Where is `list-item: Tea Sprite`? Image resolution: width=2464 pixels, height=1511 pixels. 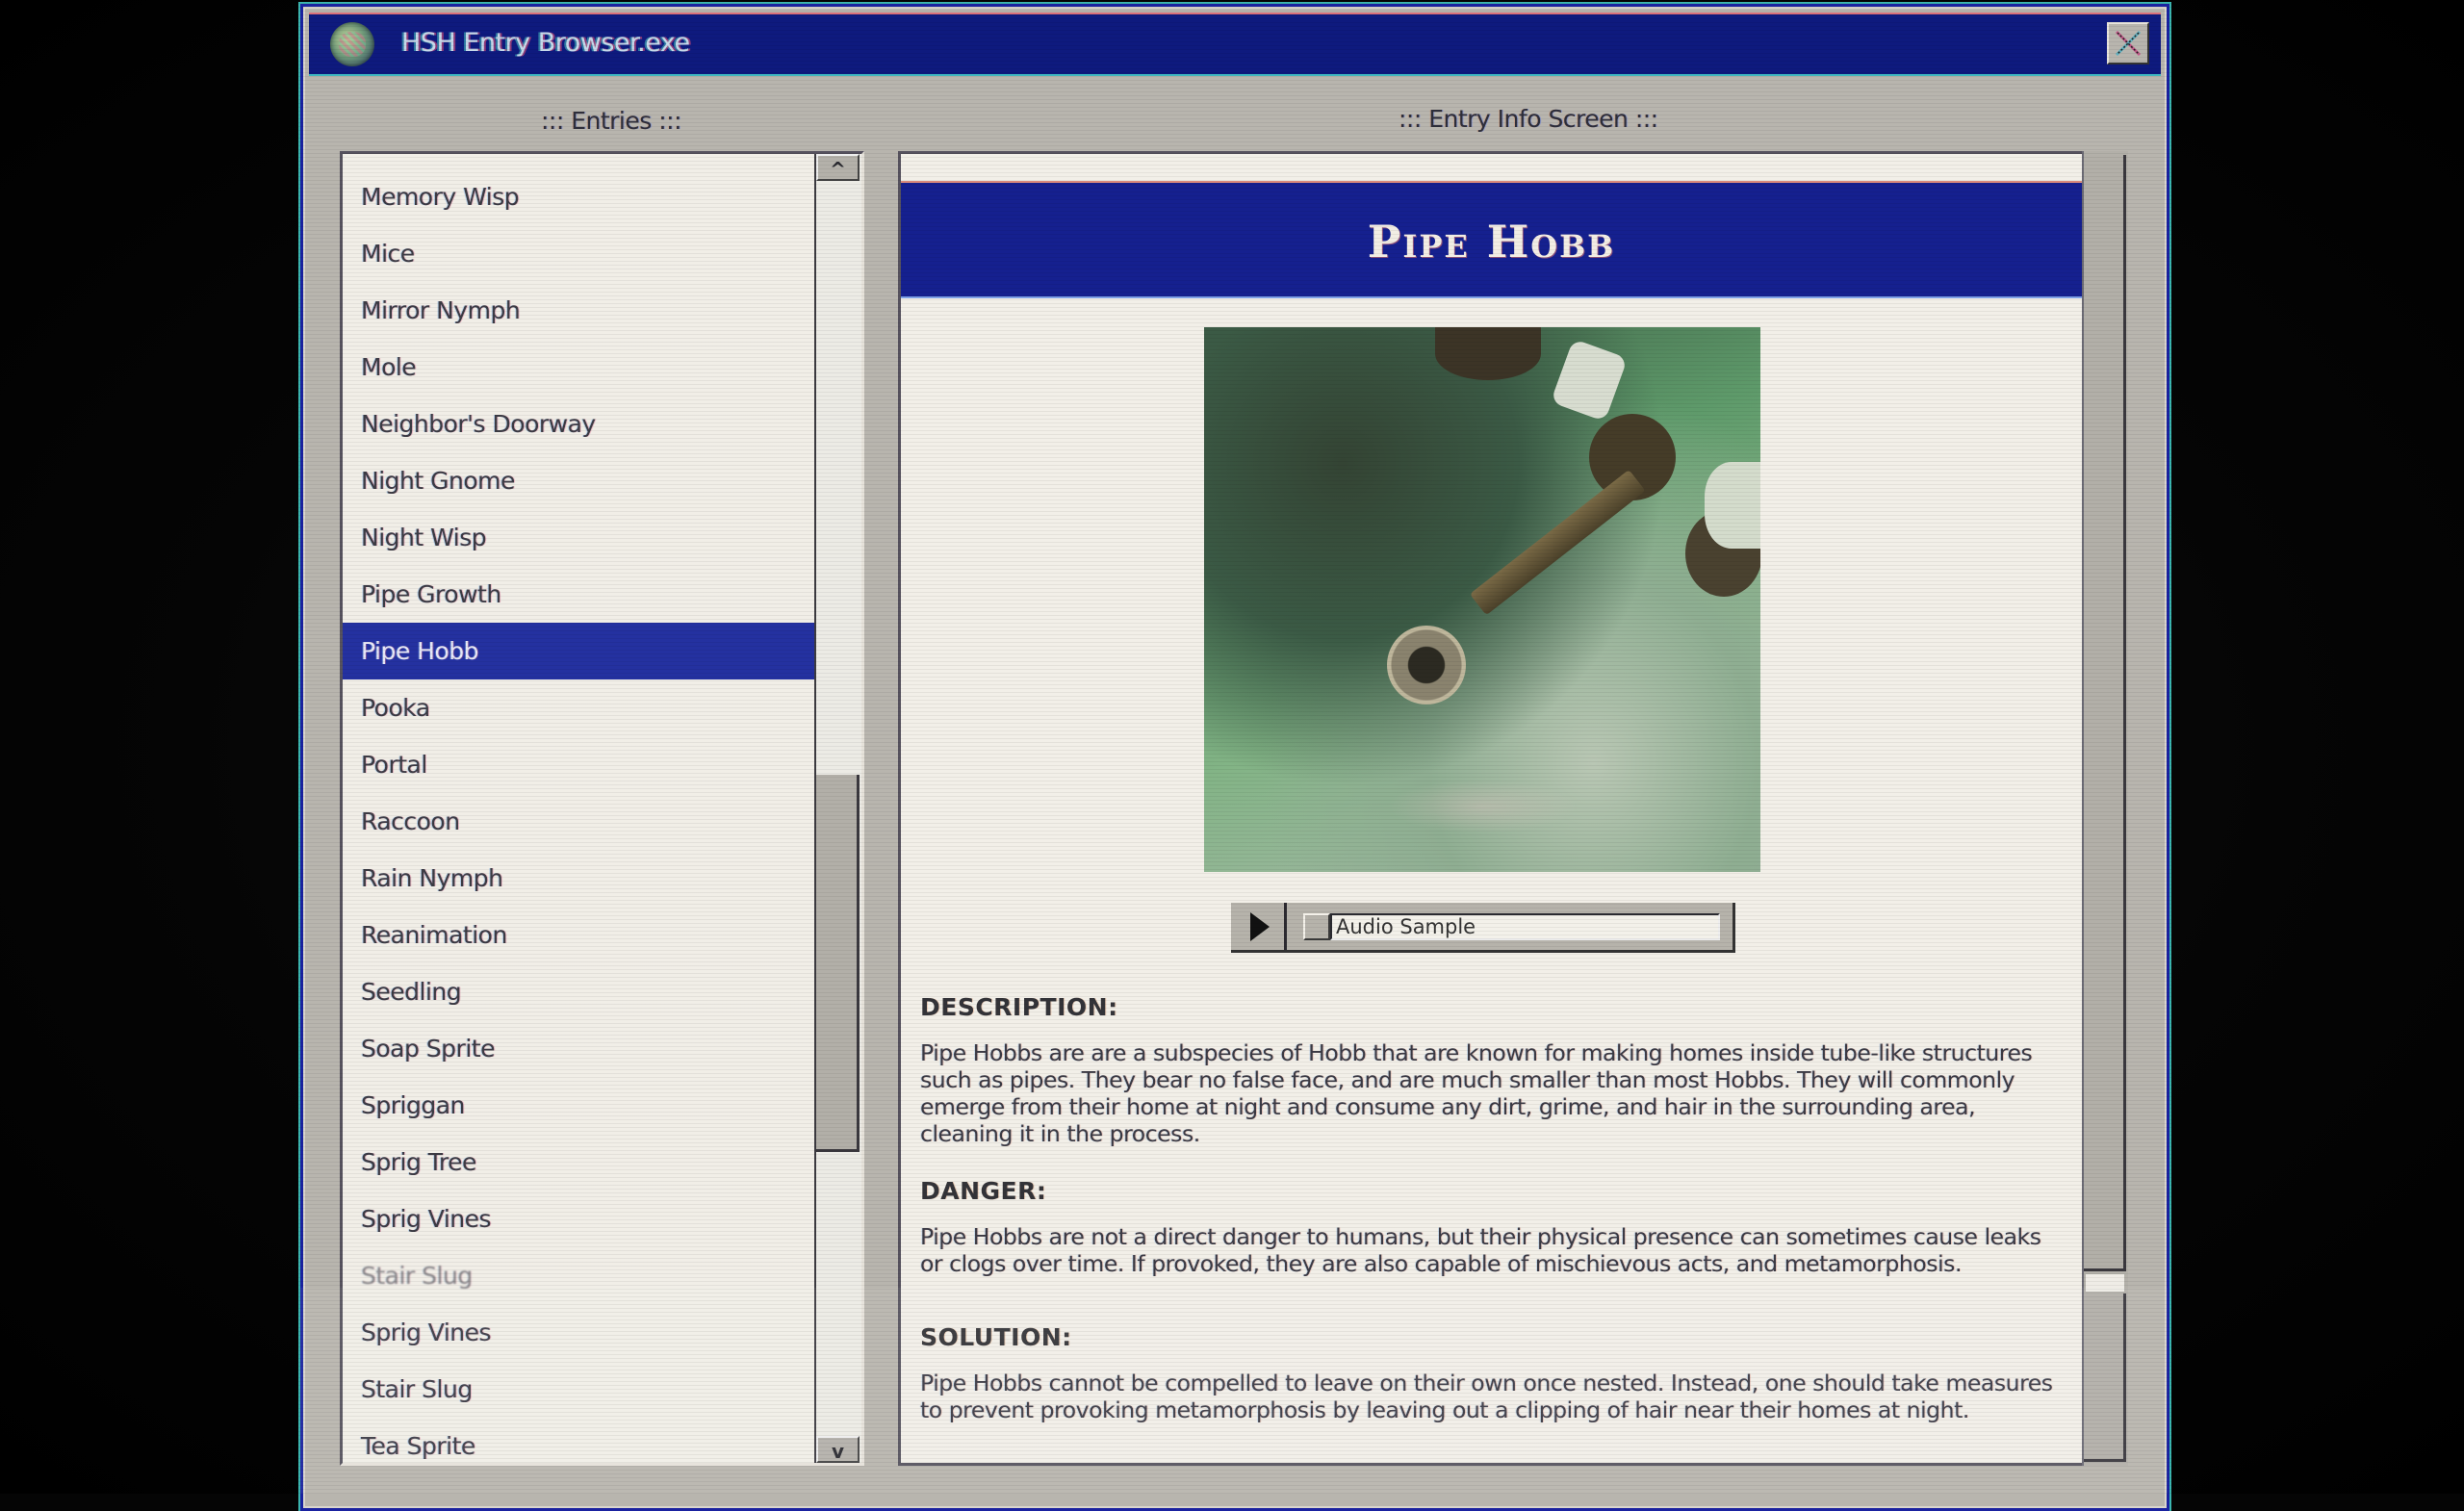 list-item: Tea Sprite is located at coordinates (583, 1440).